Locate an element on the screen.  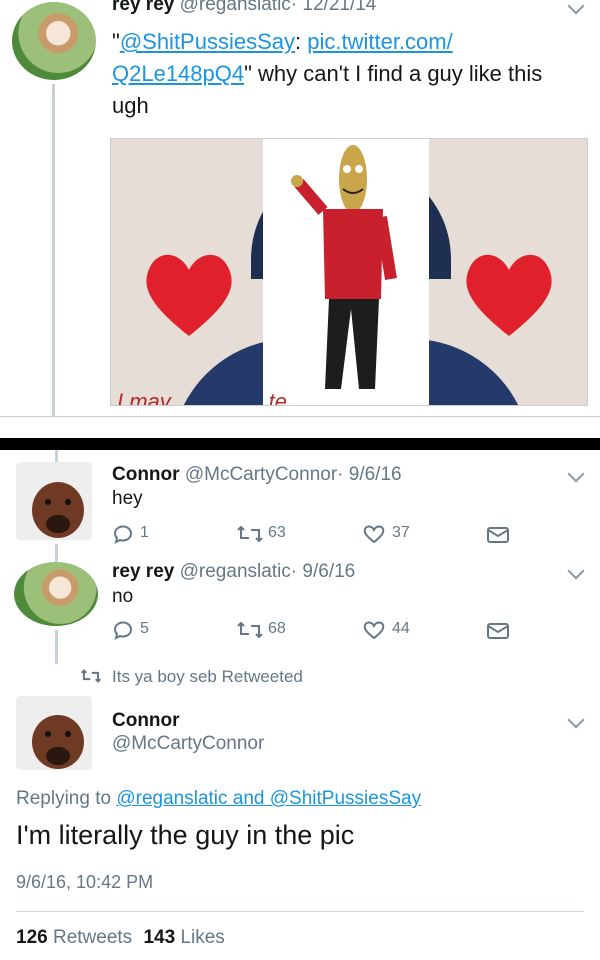
like-count: 44 is located at coordinates (401, 628).